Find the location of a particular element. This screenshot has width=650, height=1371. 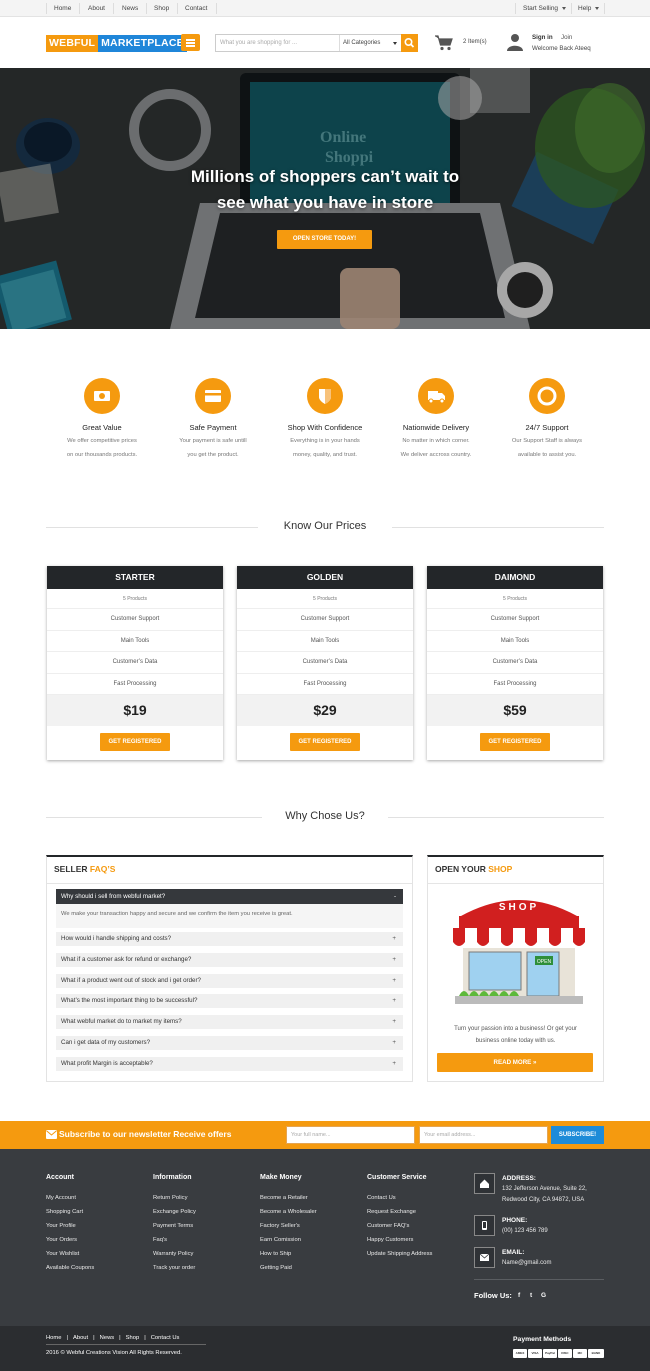

footer-column-title: Customer Service is located at coordinates (397, 1177).